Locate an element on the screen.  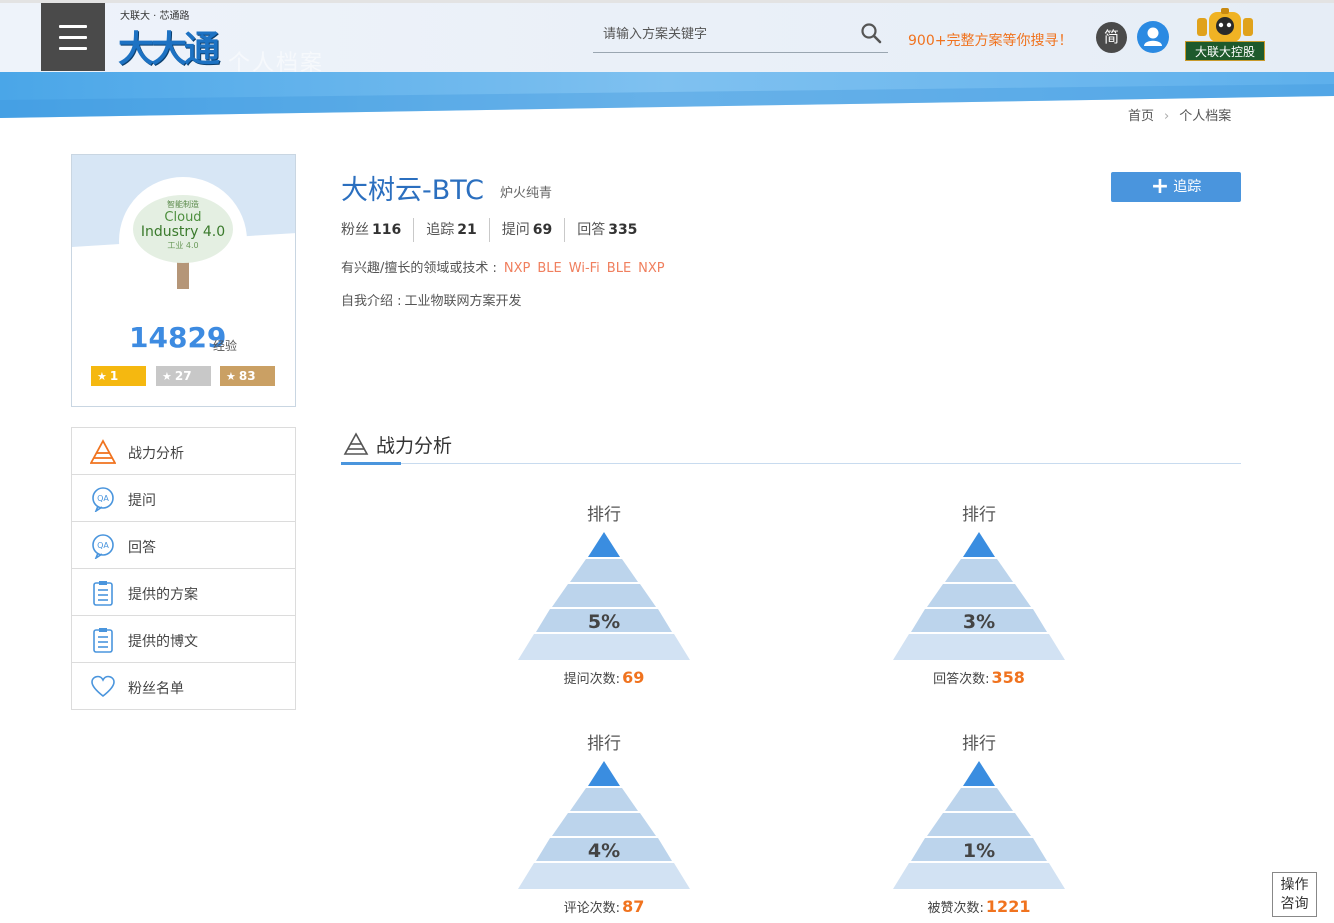
user-icon is located at coordinates (1153, 36).